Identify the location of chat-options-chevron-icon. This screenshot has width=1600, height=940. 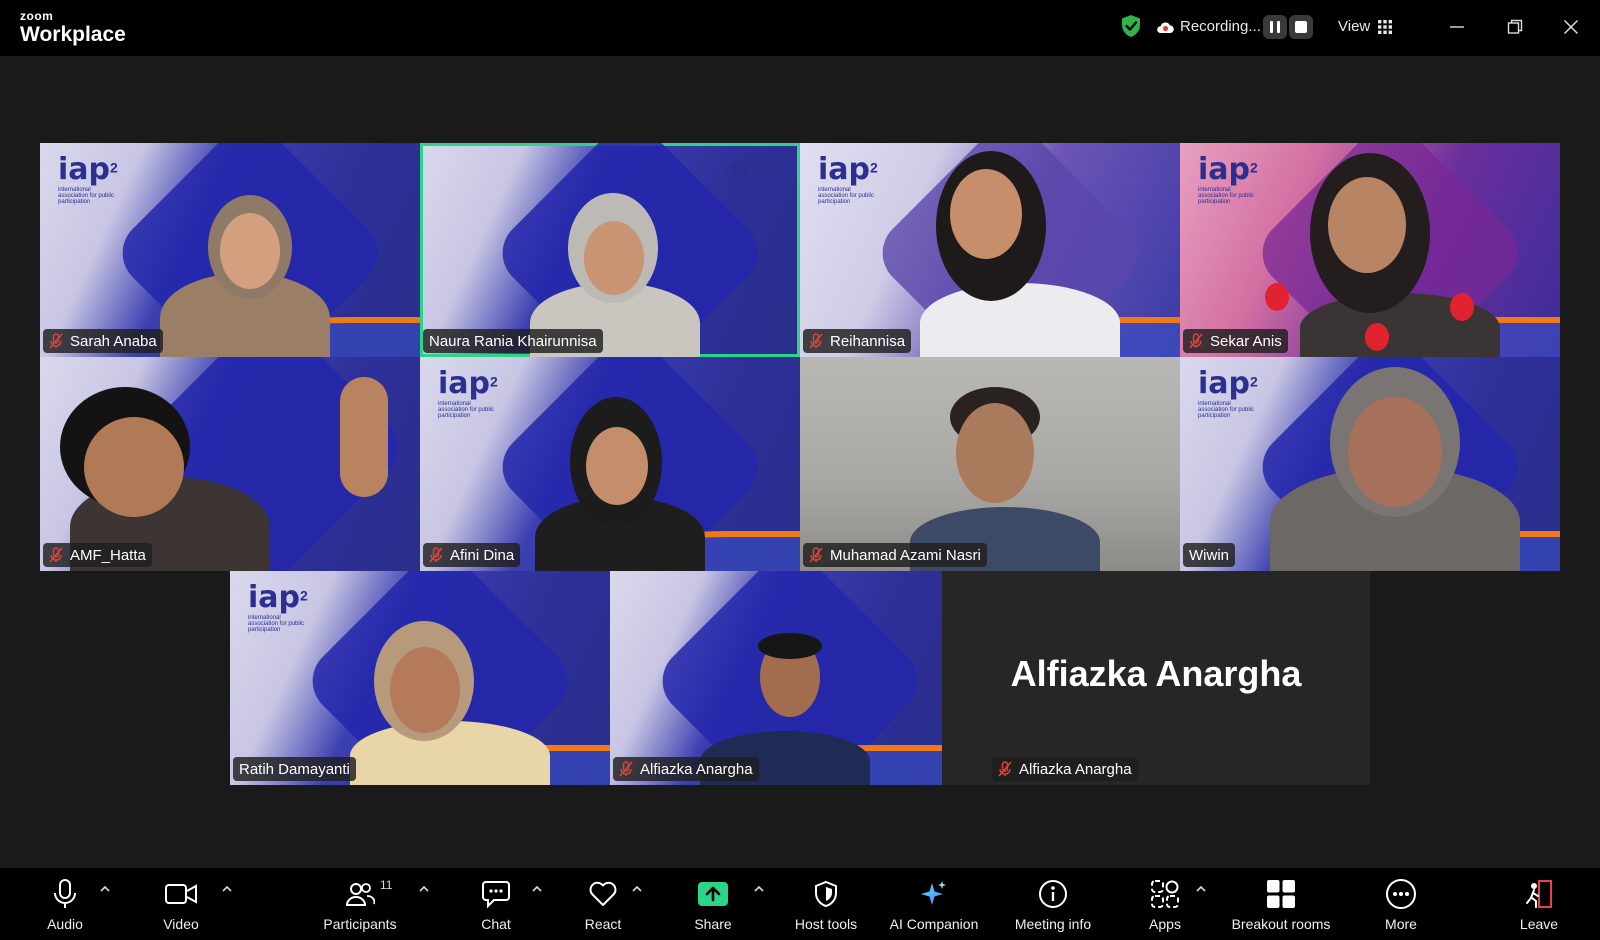
(537, 889).